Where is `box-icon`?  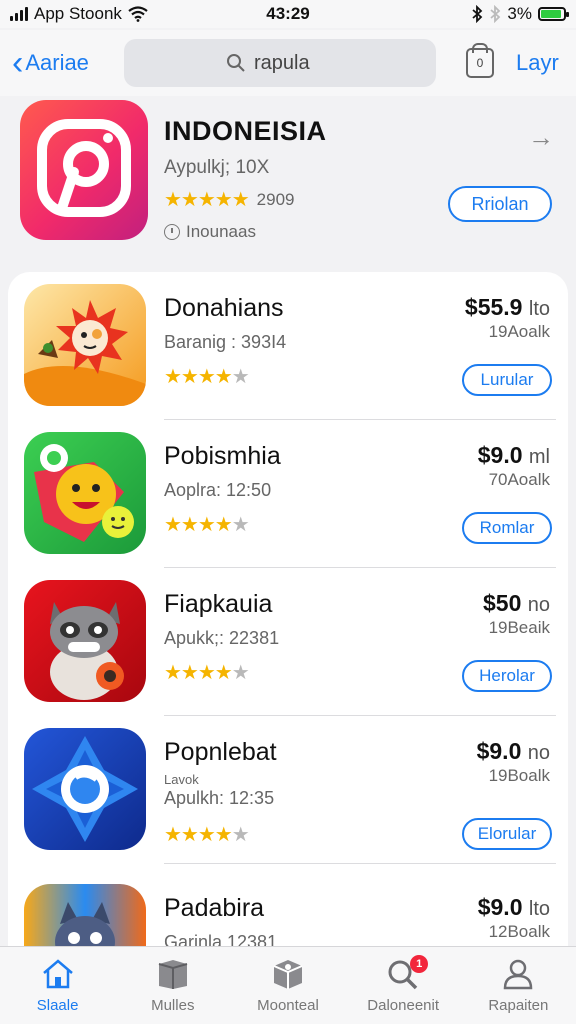
box-icon is located at coordinates (173, 974).